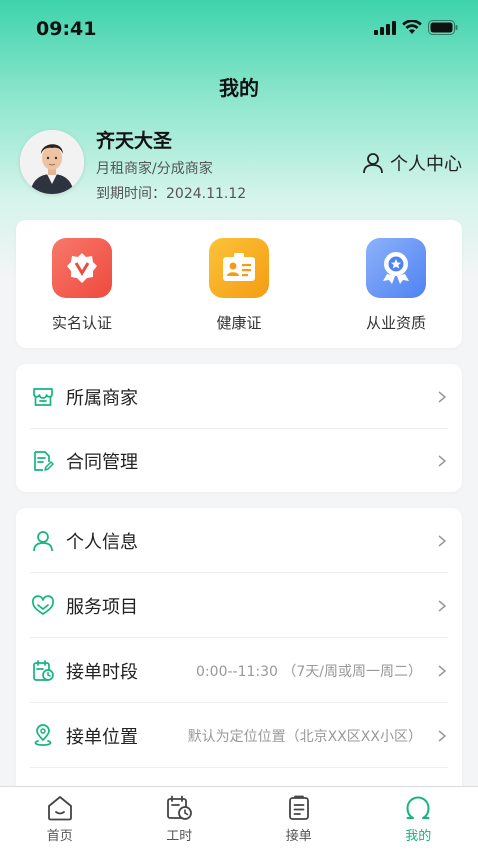  What do you see at coordinates (304, 736) in the screenshot?
I see `order-location-value: 默认为定位位置（北京XX区XX小区）` at bounding box center [304, 736].